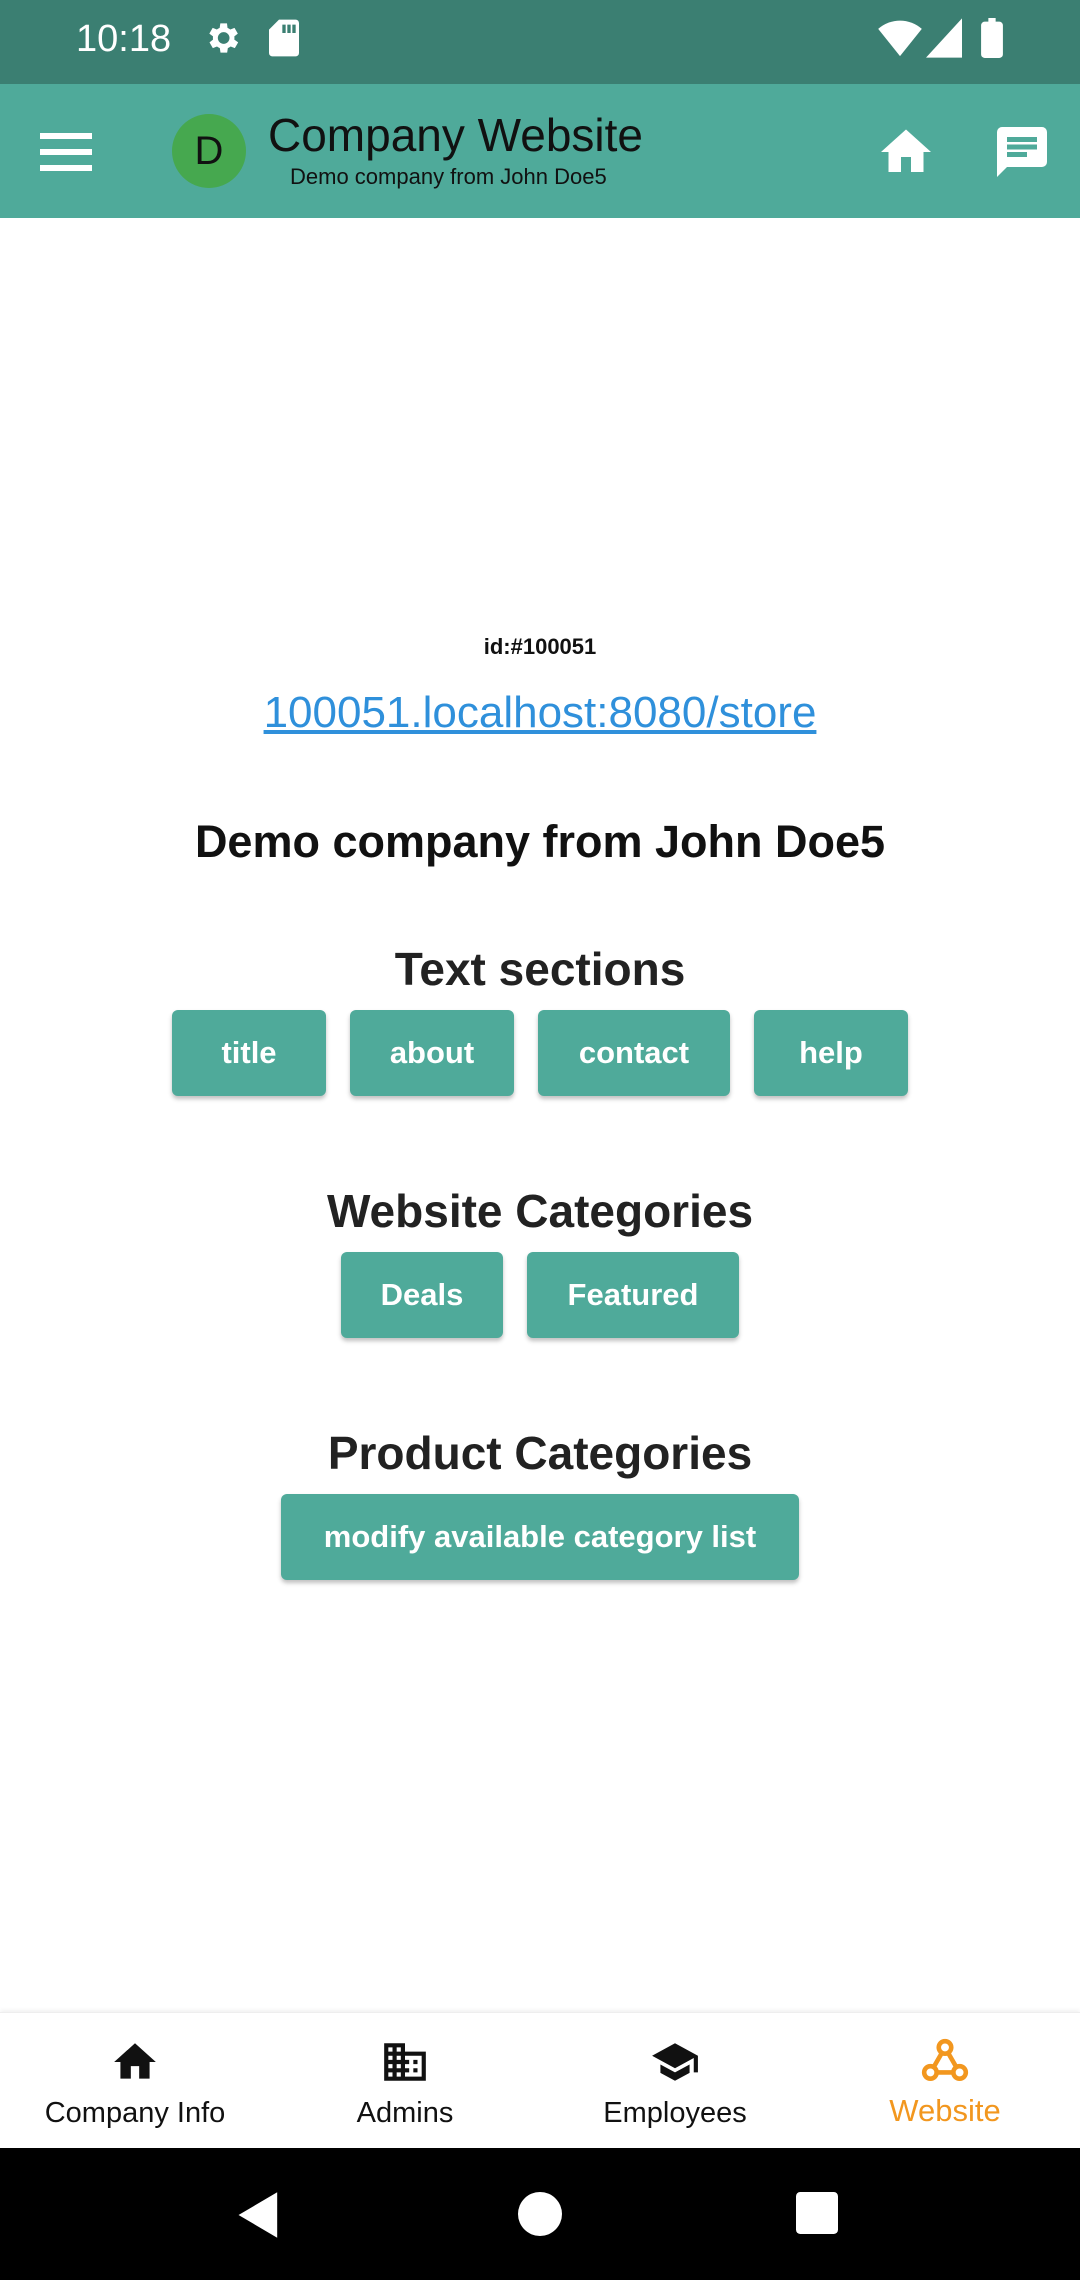 The width and height of the screenshot is (1080, 2280). I want to click on page-subtitle: Demo company from John Doe5, so click(448, 176).